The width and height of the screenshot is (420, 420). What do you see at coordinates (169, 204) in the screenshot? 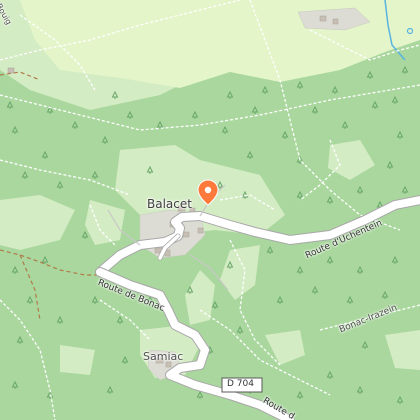
I see `place-label-balacet: Balacet` at bounding box center [169, 204].